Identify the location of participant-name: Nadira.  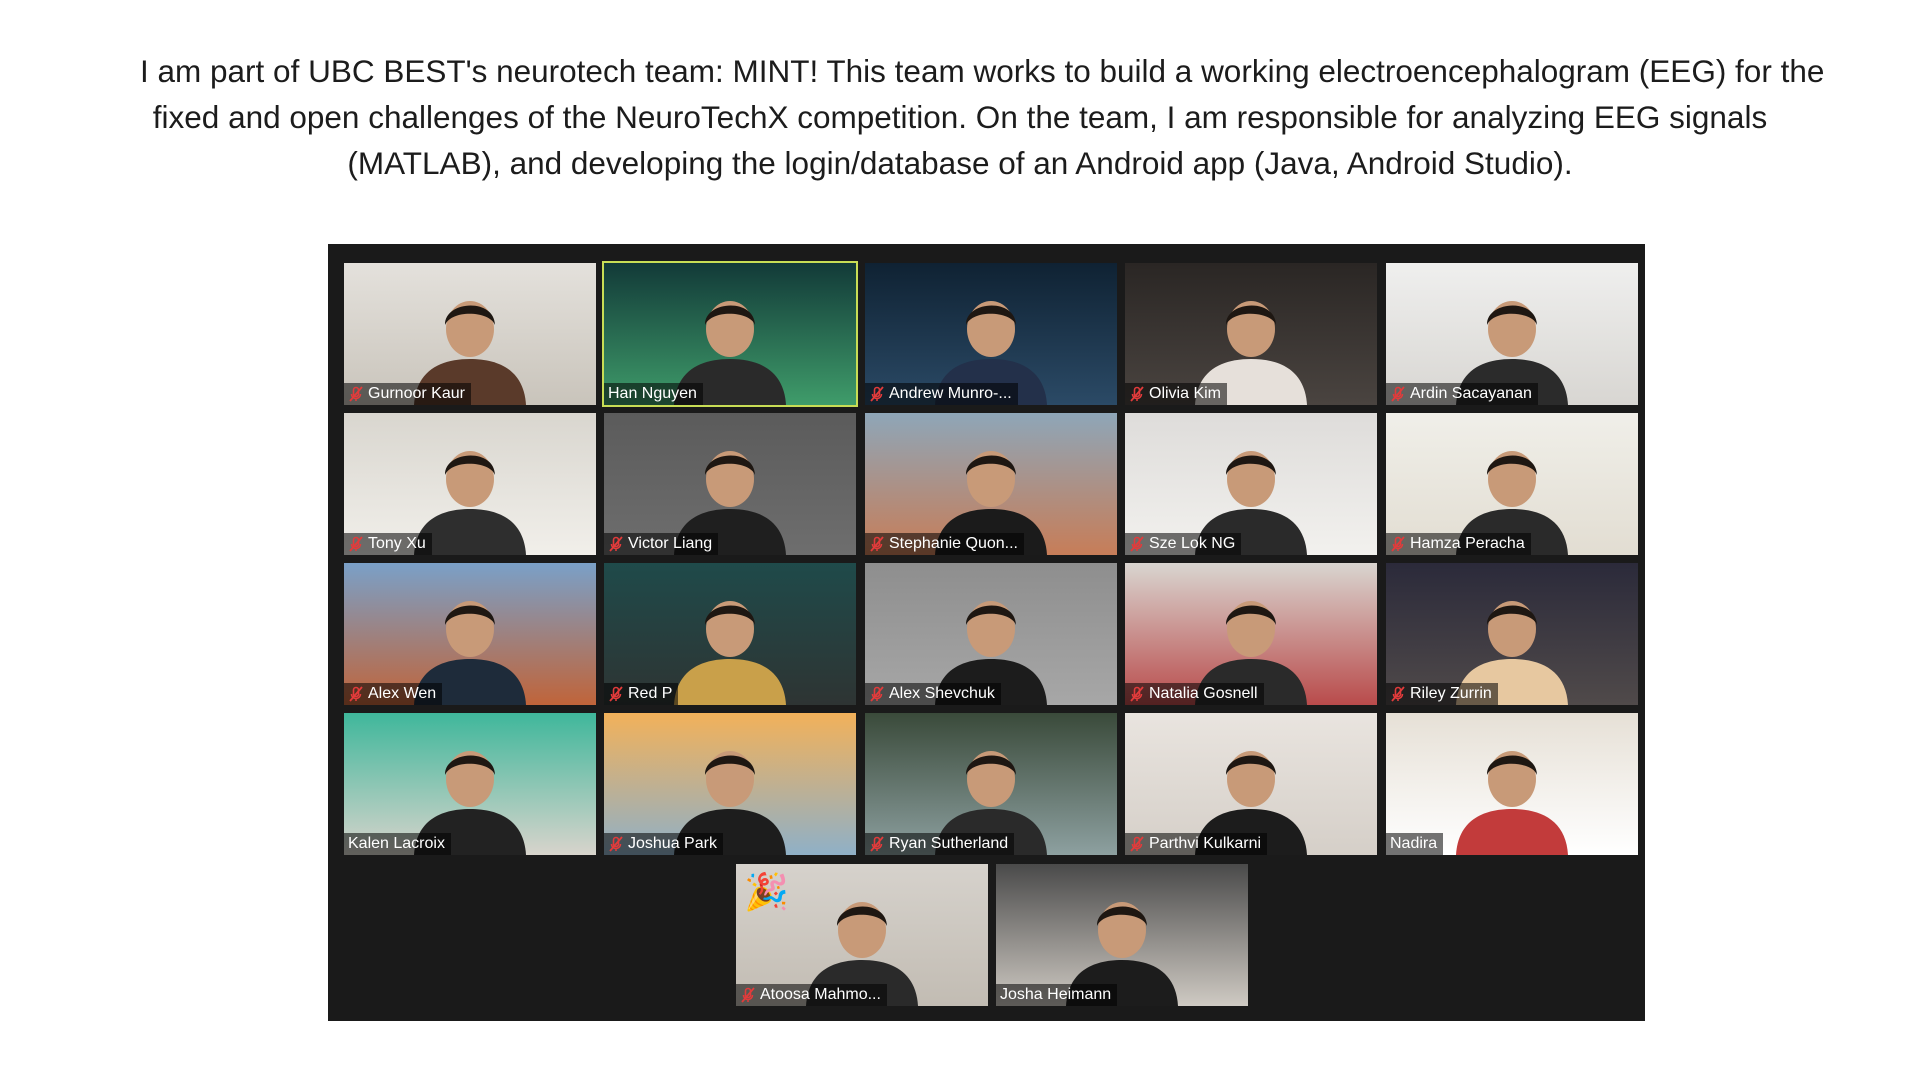
(1414, 843).